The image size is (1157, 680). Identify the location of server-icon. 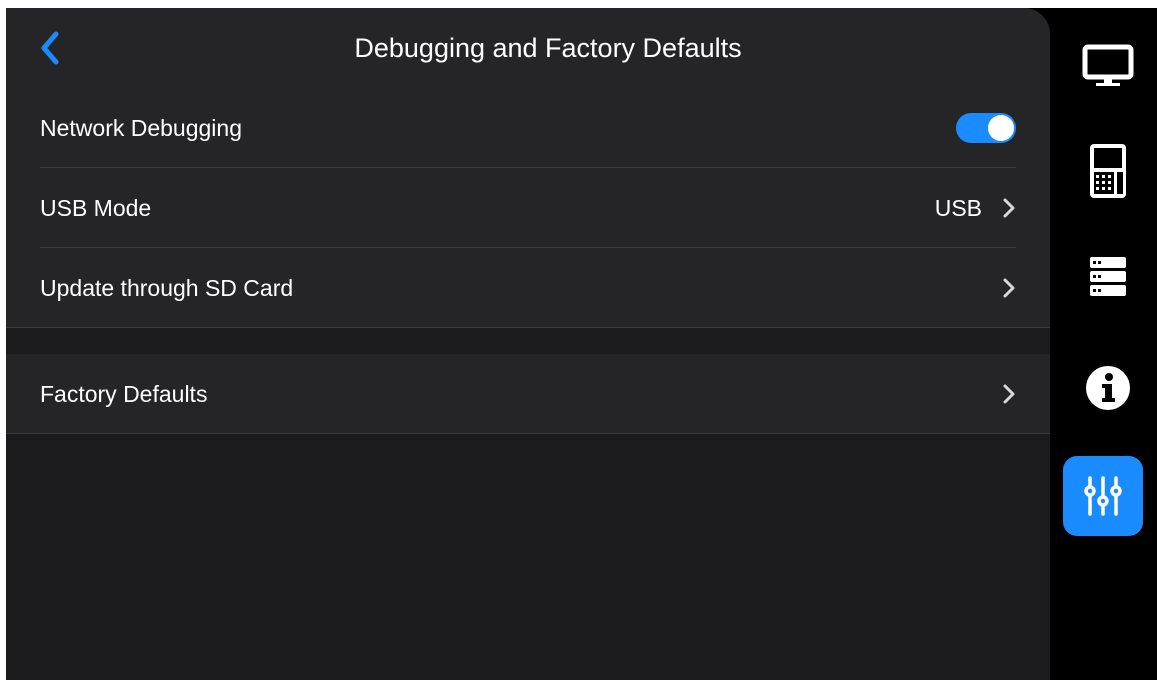
(1108, 276).